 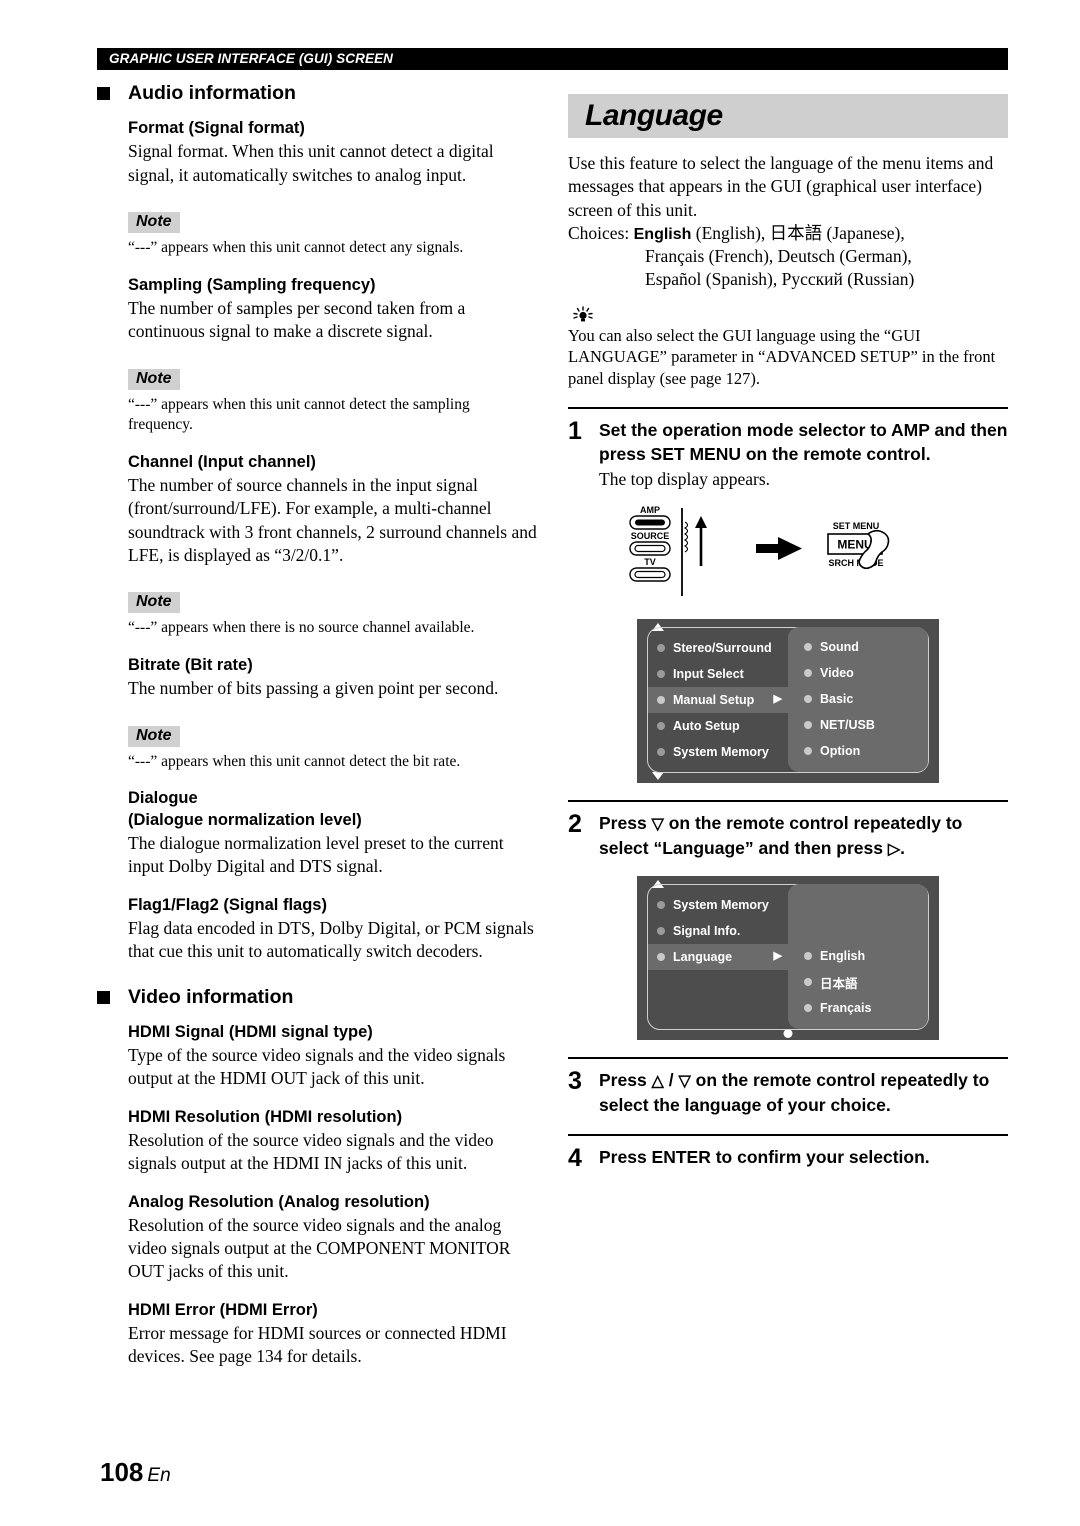 I want to click on page-folio: 108 En, so click(x=135, y=1472).